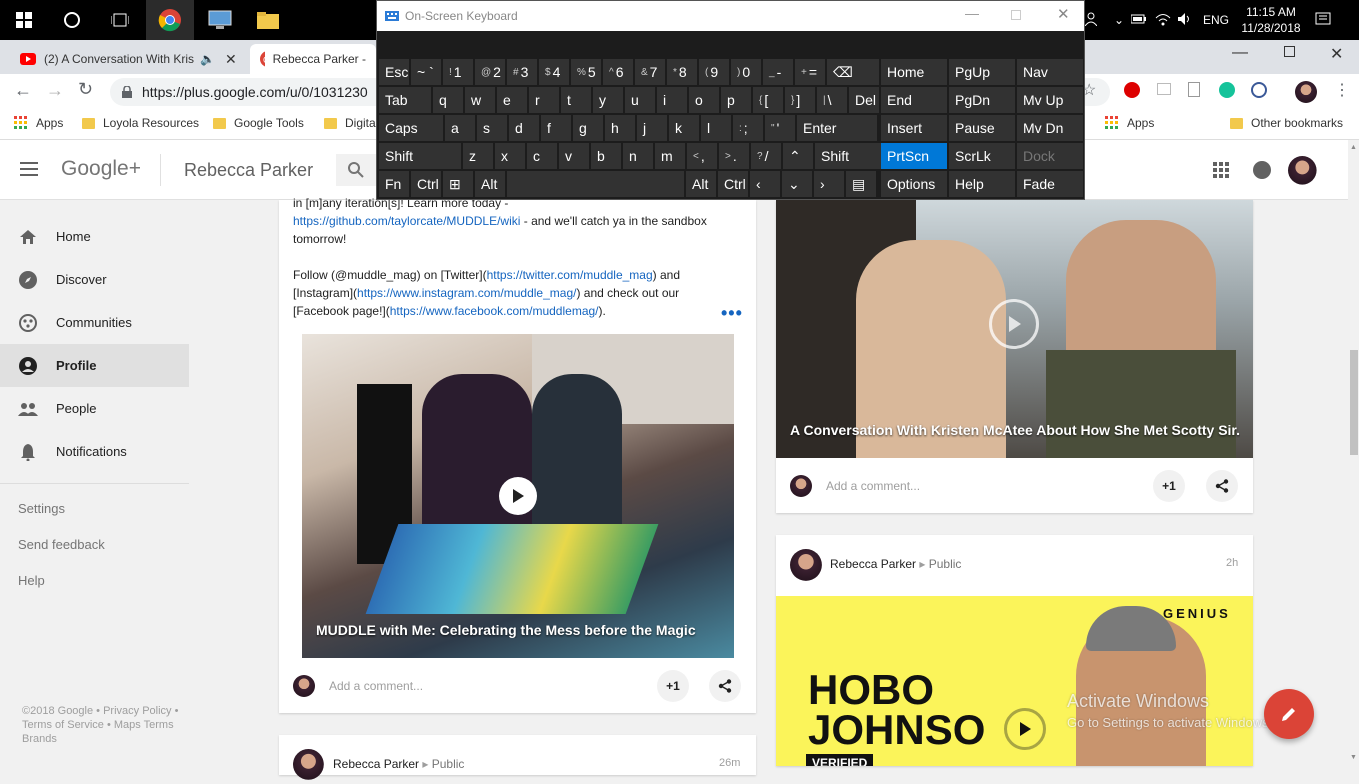 The image size is (1359, 784). I want to click on clock: 11:15 AM 11/28/2018, so click(1271, 20).